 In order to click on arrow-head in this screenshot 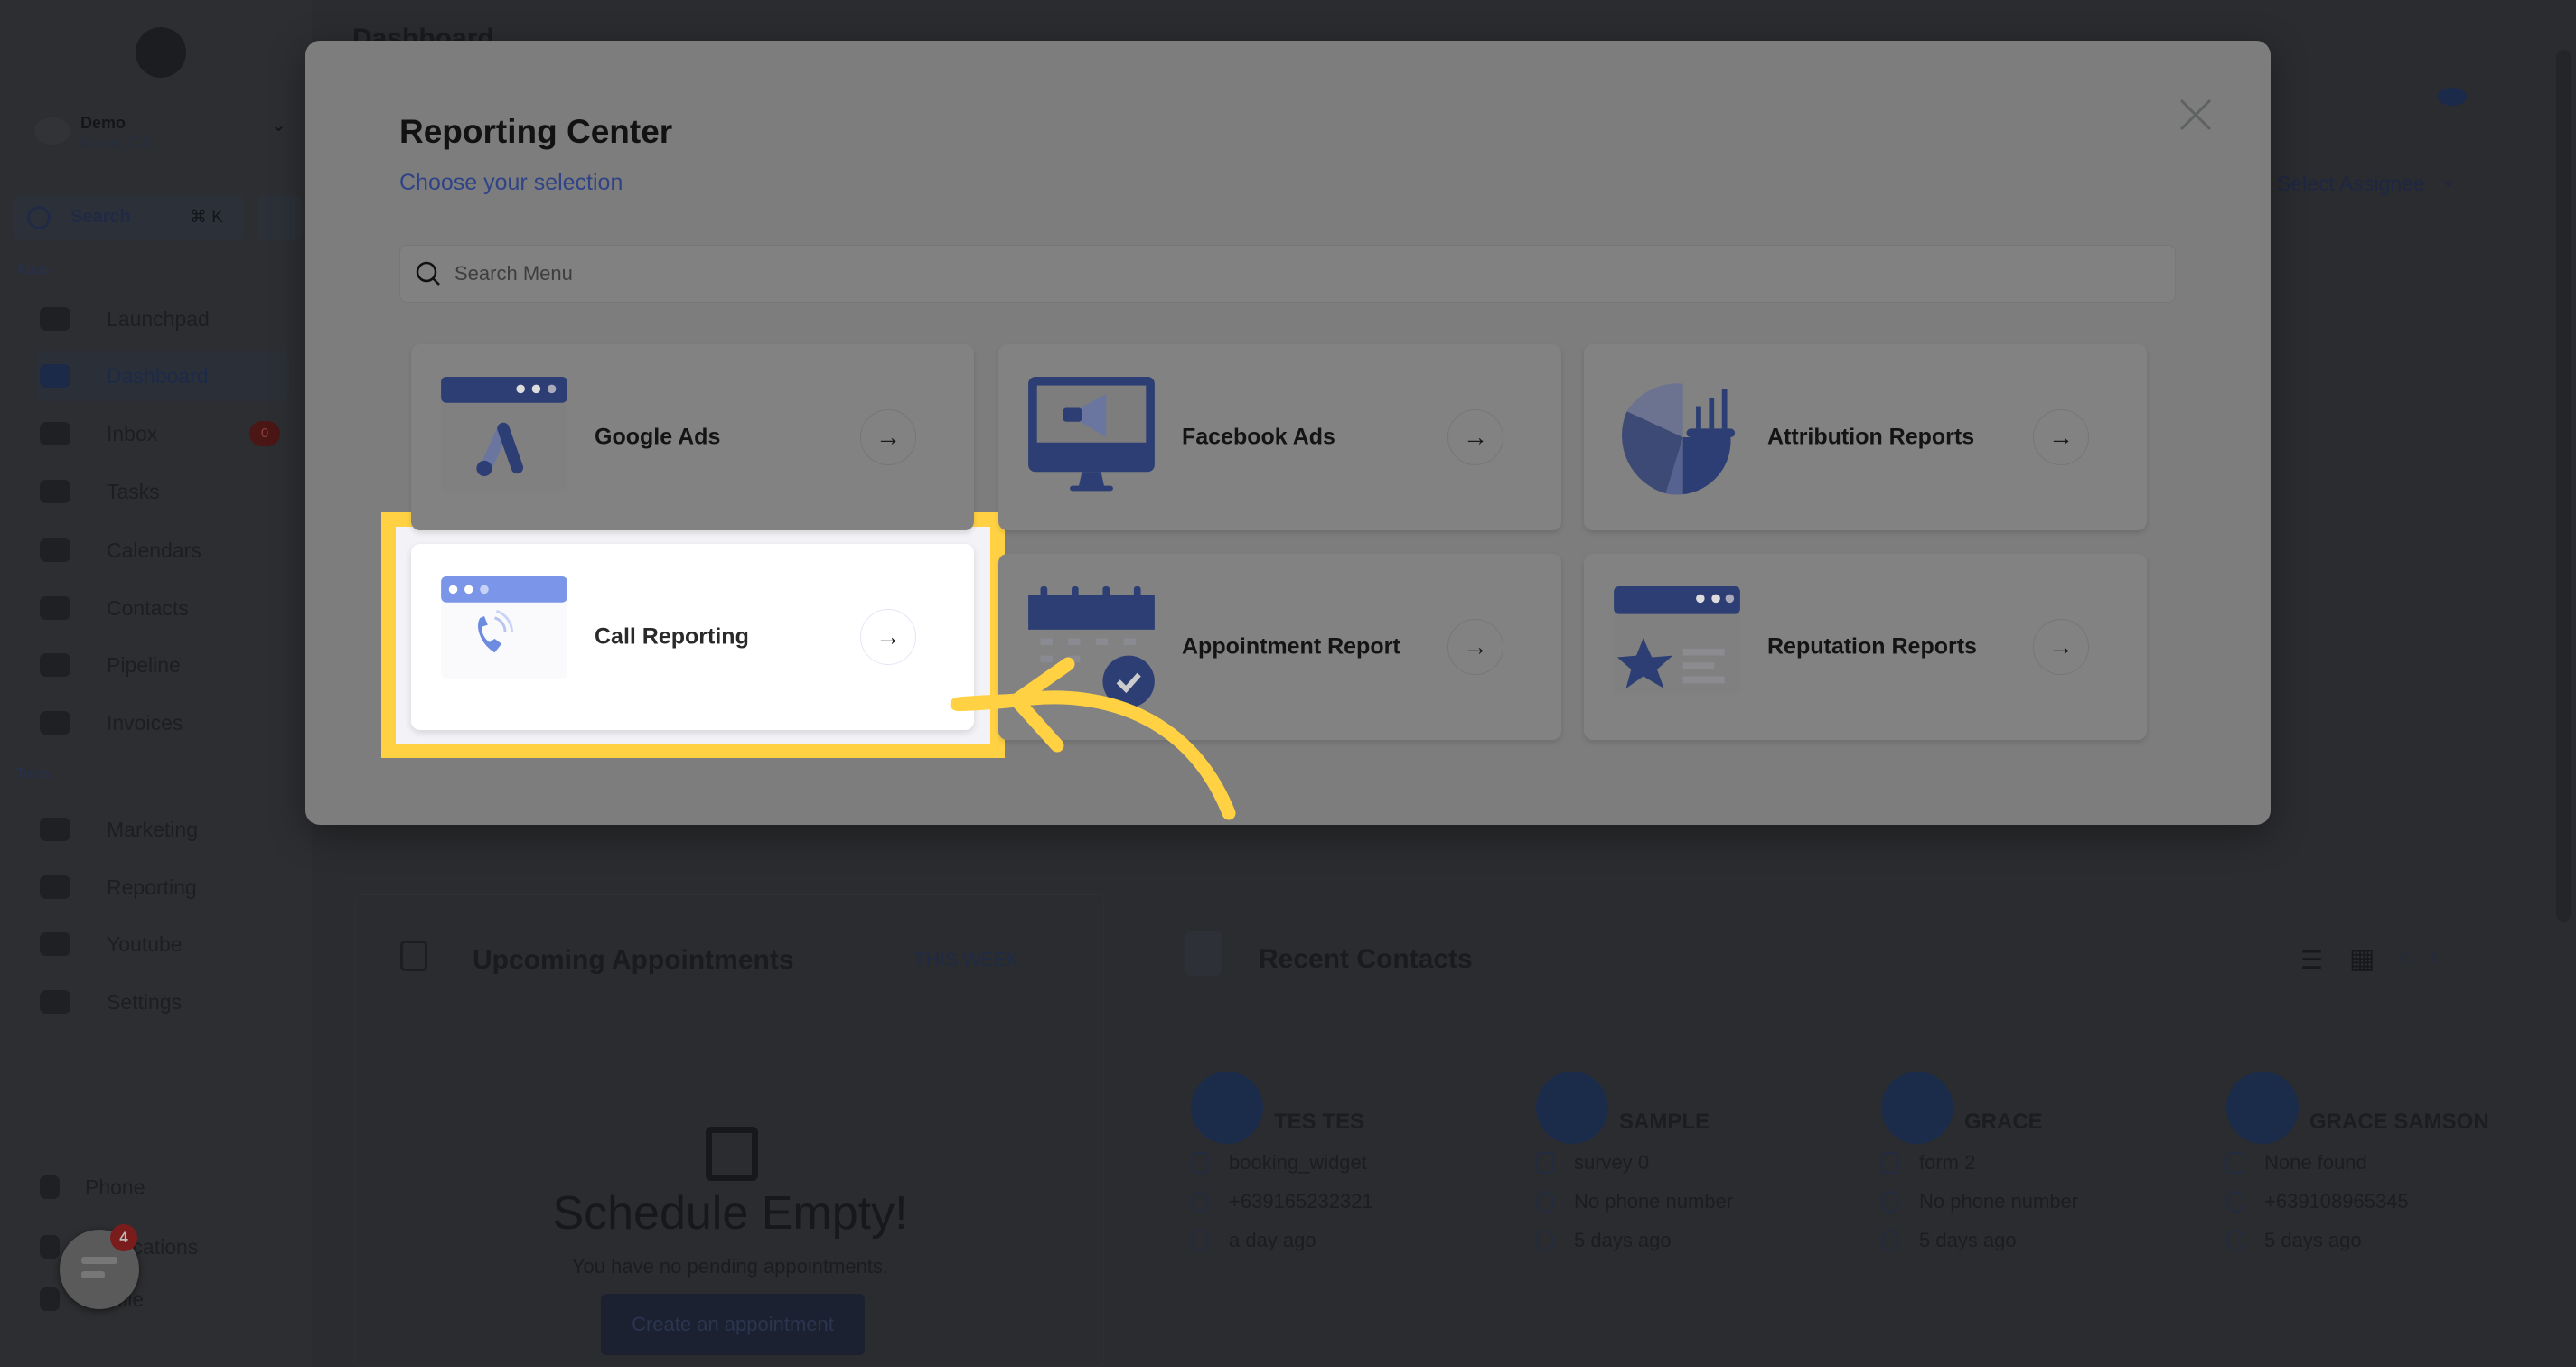, I will do `click(1042, 705)`.